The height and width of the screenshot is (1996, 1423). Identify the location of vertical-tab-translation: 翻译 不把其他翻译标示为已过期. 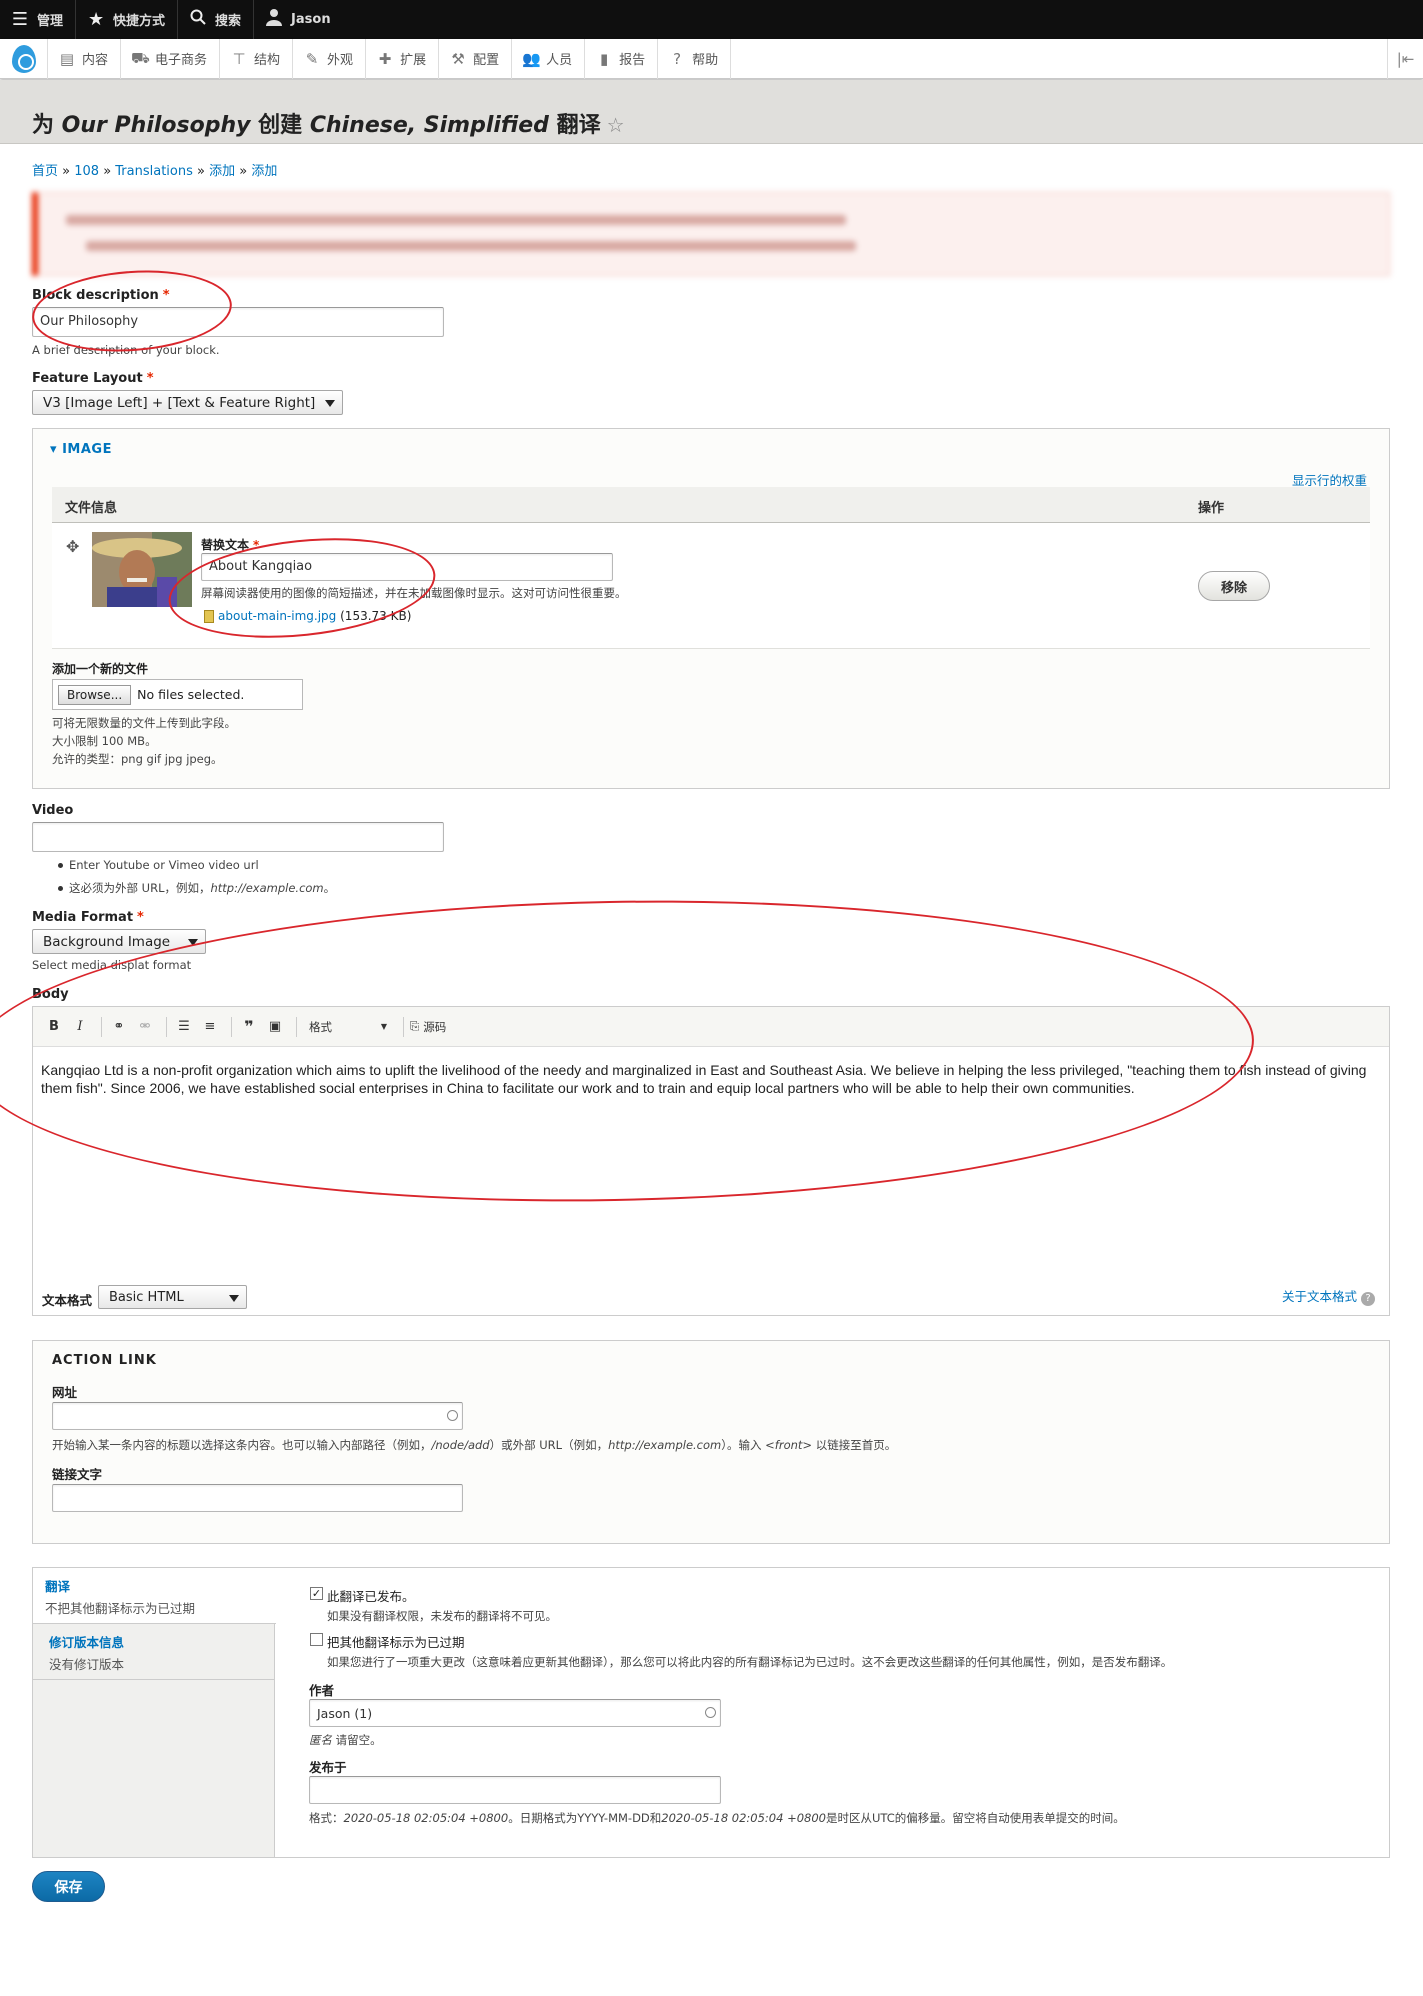
(154, 1596).